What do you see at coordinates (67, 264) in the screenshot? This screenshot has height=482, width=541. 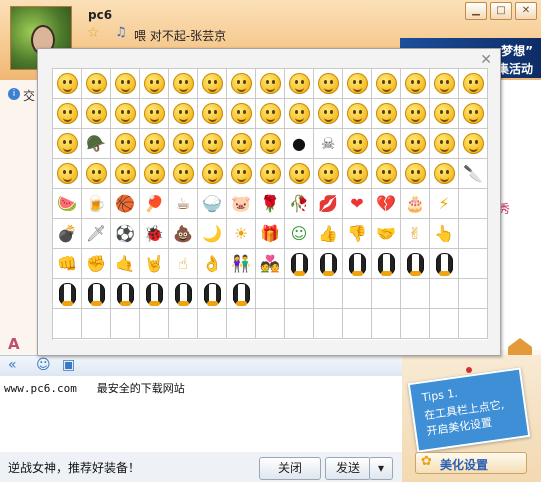 I see `emoji-cell: 👊` at bounding box center [67, 264].